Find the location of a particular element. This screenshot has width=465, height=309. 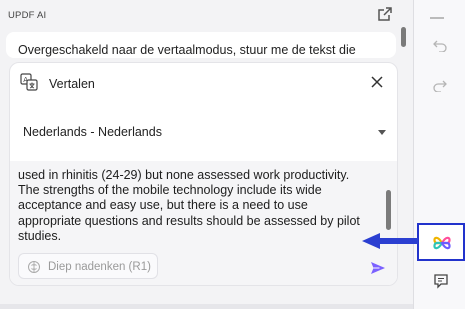

right-toolbar is located at coordinates (439, 154).